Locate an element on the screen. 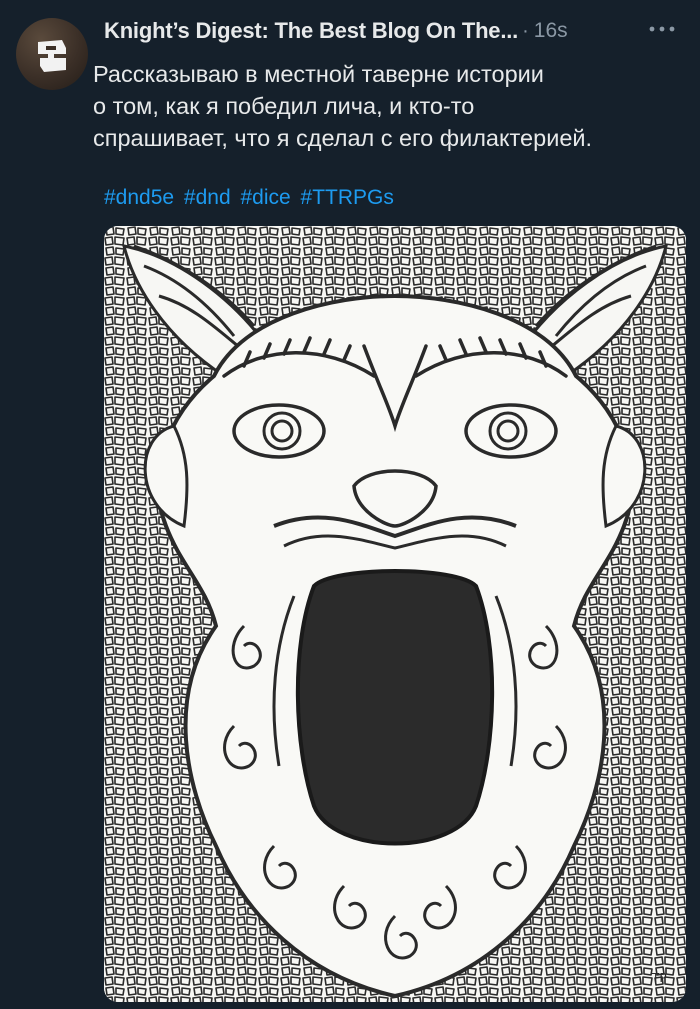 The image size is (700, 1009). more-options-button is located at coordinates (662, 29).